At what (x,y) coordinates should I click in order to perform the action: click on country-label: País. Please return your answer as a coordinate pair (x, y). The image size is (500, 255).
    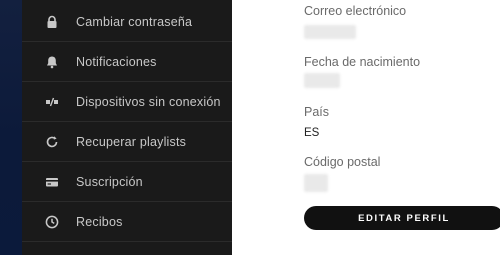
    Looking at the image, I should click on (317, 112).